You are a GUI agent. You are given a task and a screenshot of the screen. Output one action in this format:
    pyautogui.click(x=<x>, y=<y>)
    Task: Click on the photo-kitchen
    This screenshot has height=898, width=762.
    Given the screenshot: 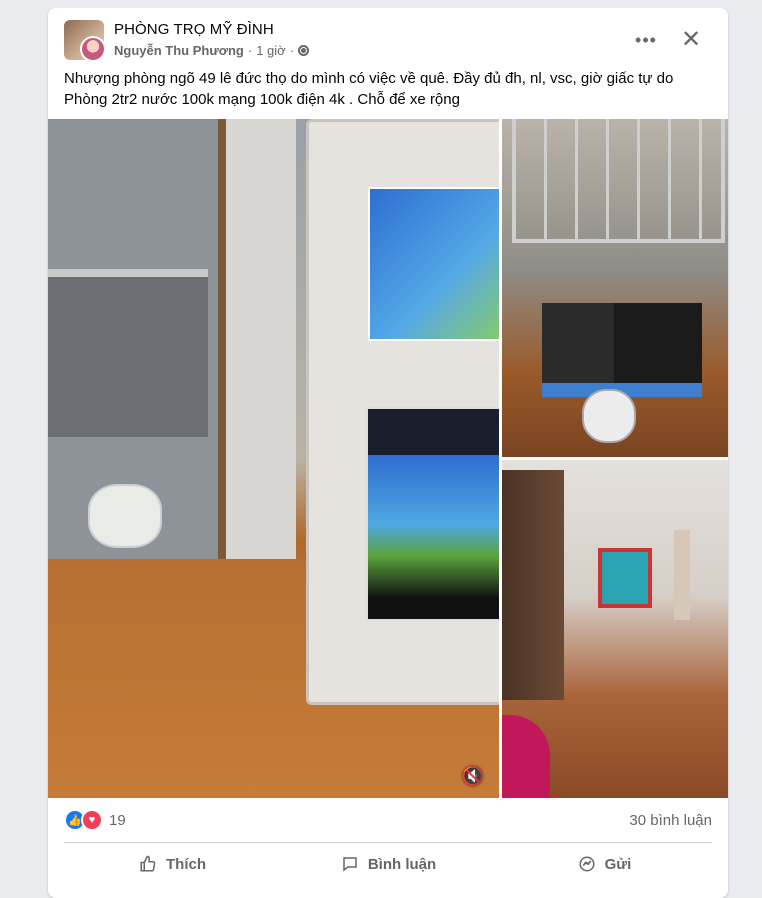 What is the action you would take?
    pyautogui.click(x=615, y=288)
    